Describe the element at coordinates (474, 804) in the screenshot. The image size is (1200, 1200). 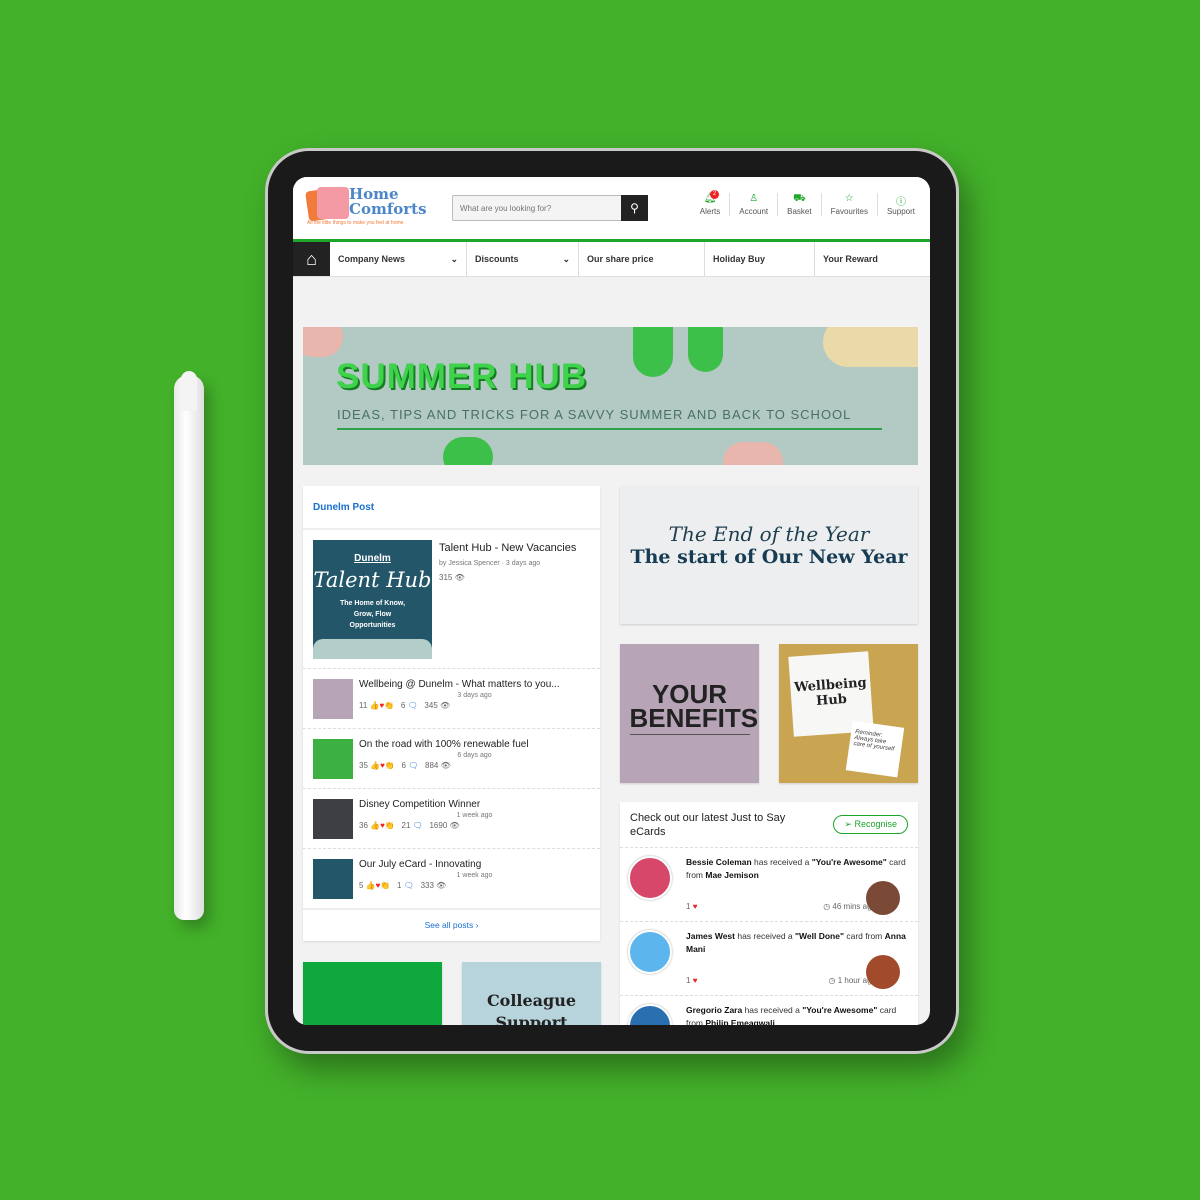
I see `post-title: Disney Competition Winner` at that location.